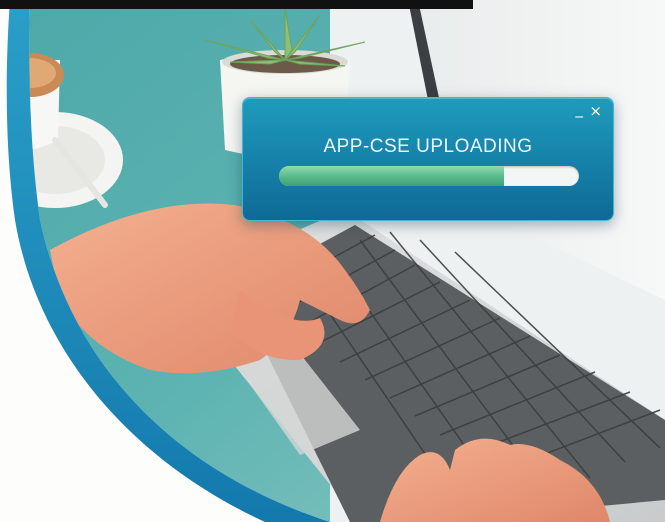 The height and width of the screenshot is (522, 665). What do you see at coordinates (595, 111) in the screenshot?
I see `close-button: ×` at bounding box center [595, 111].